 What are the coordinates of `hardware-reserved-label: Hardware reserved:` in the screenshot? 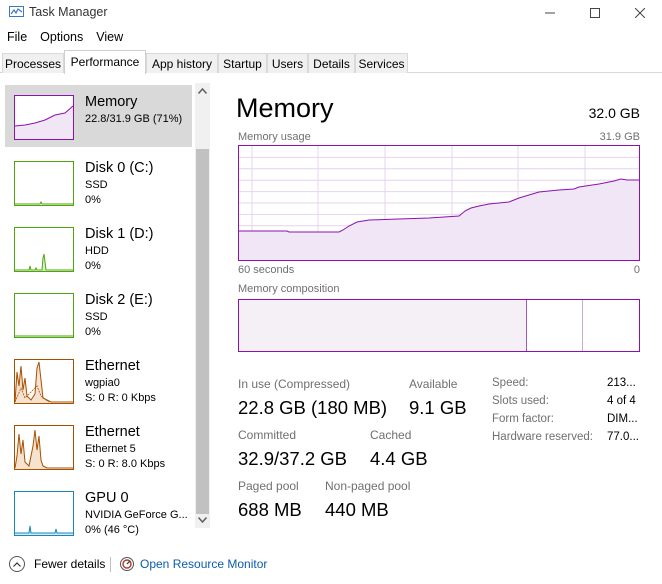 It's located at (542, 437).